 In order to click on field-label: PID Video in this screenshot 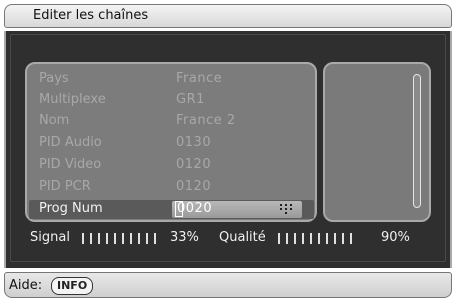, I will do `click(70, 164)`.